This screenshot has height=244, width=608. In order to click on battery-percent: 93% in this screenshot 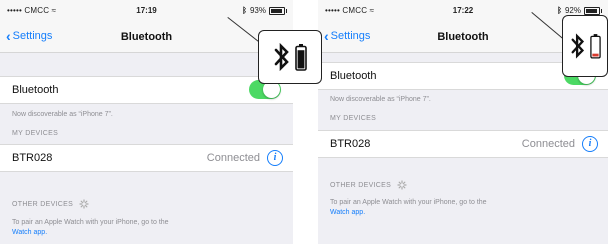, I will do `click(257, 10)`.